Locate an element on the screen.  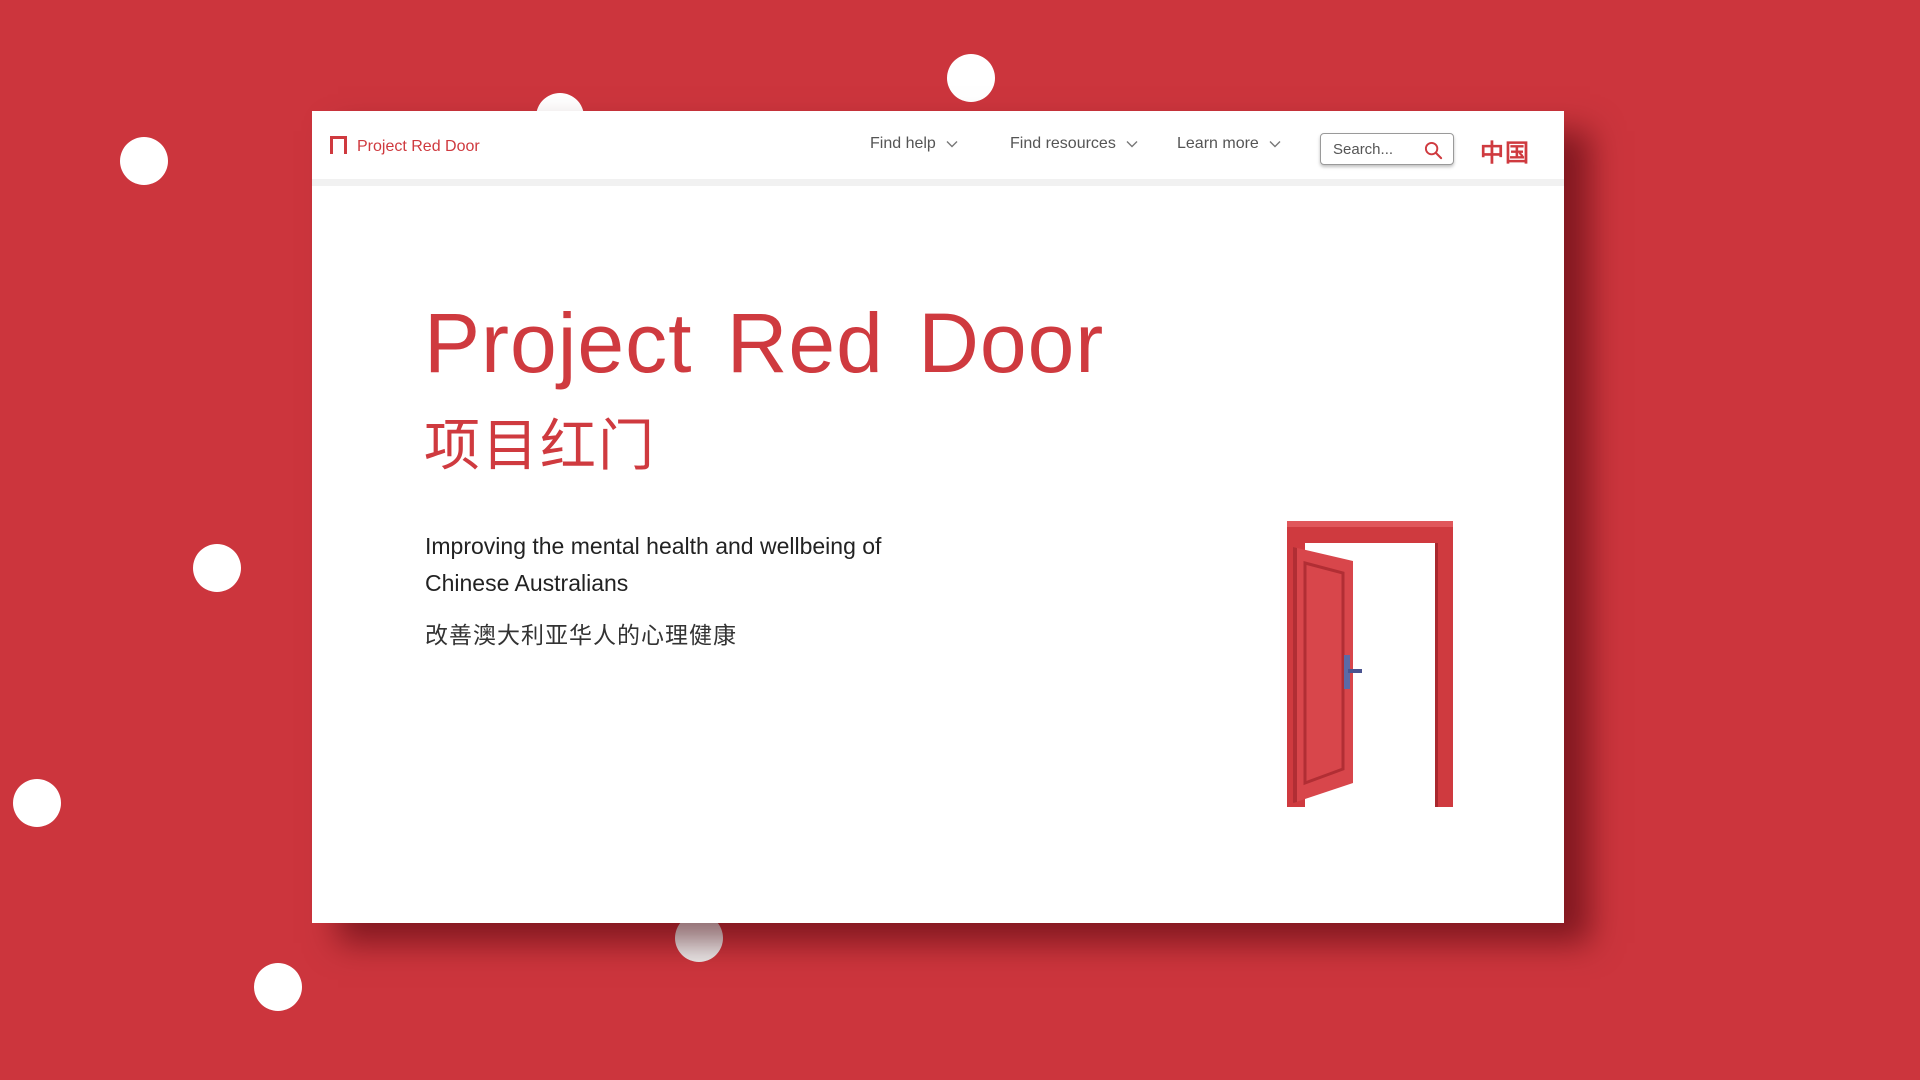
door-frame-icon is located at coordinates (338, 145).